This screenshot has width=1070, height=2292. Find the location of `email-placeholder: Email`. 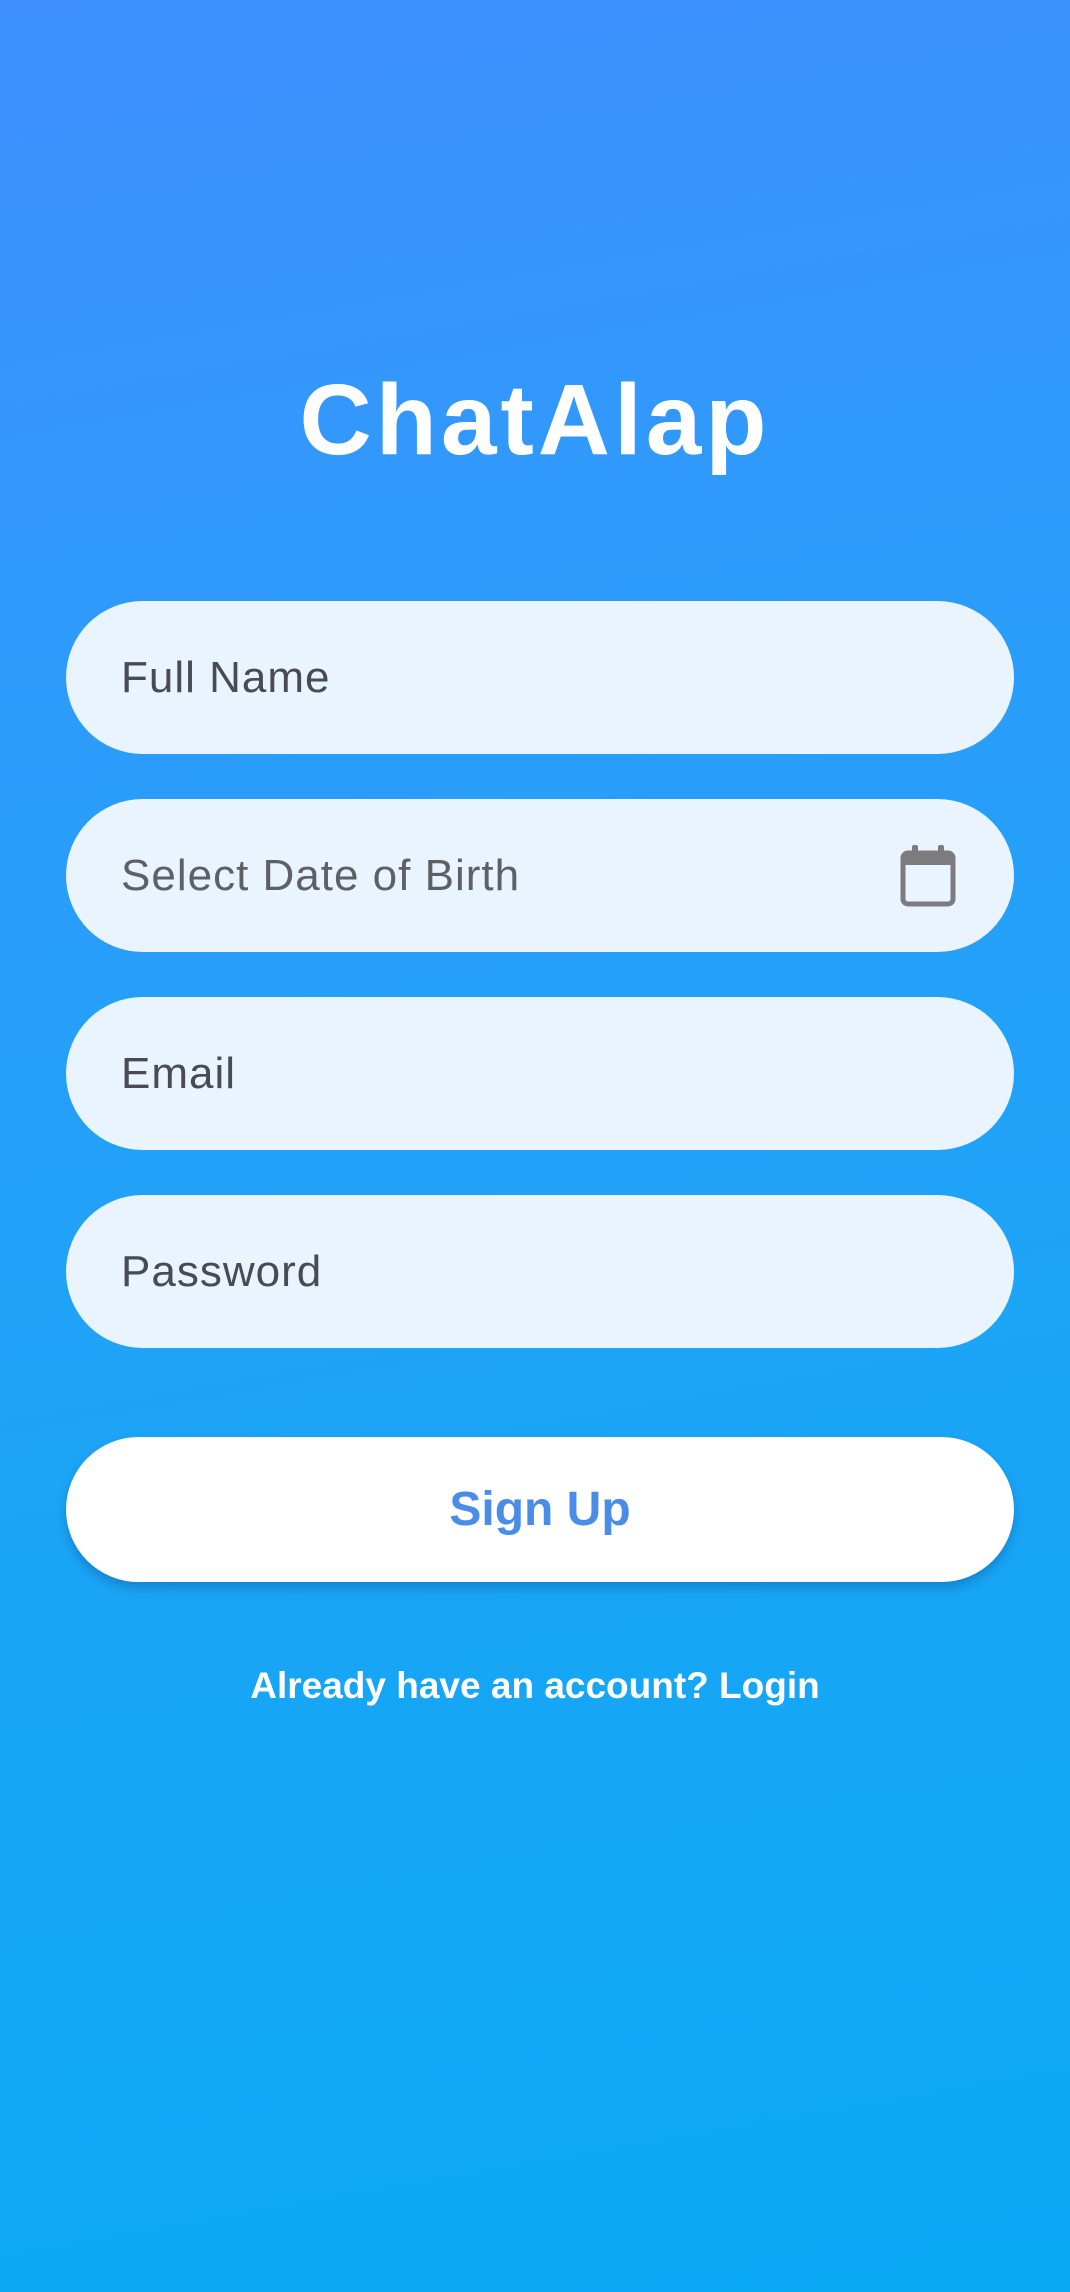

email-placeholder: Email is located at coordinates (179, 1073).